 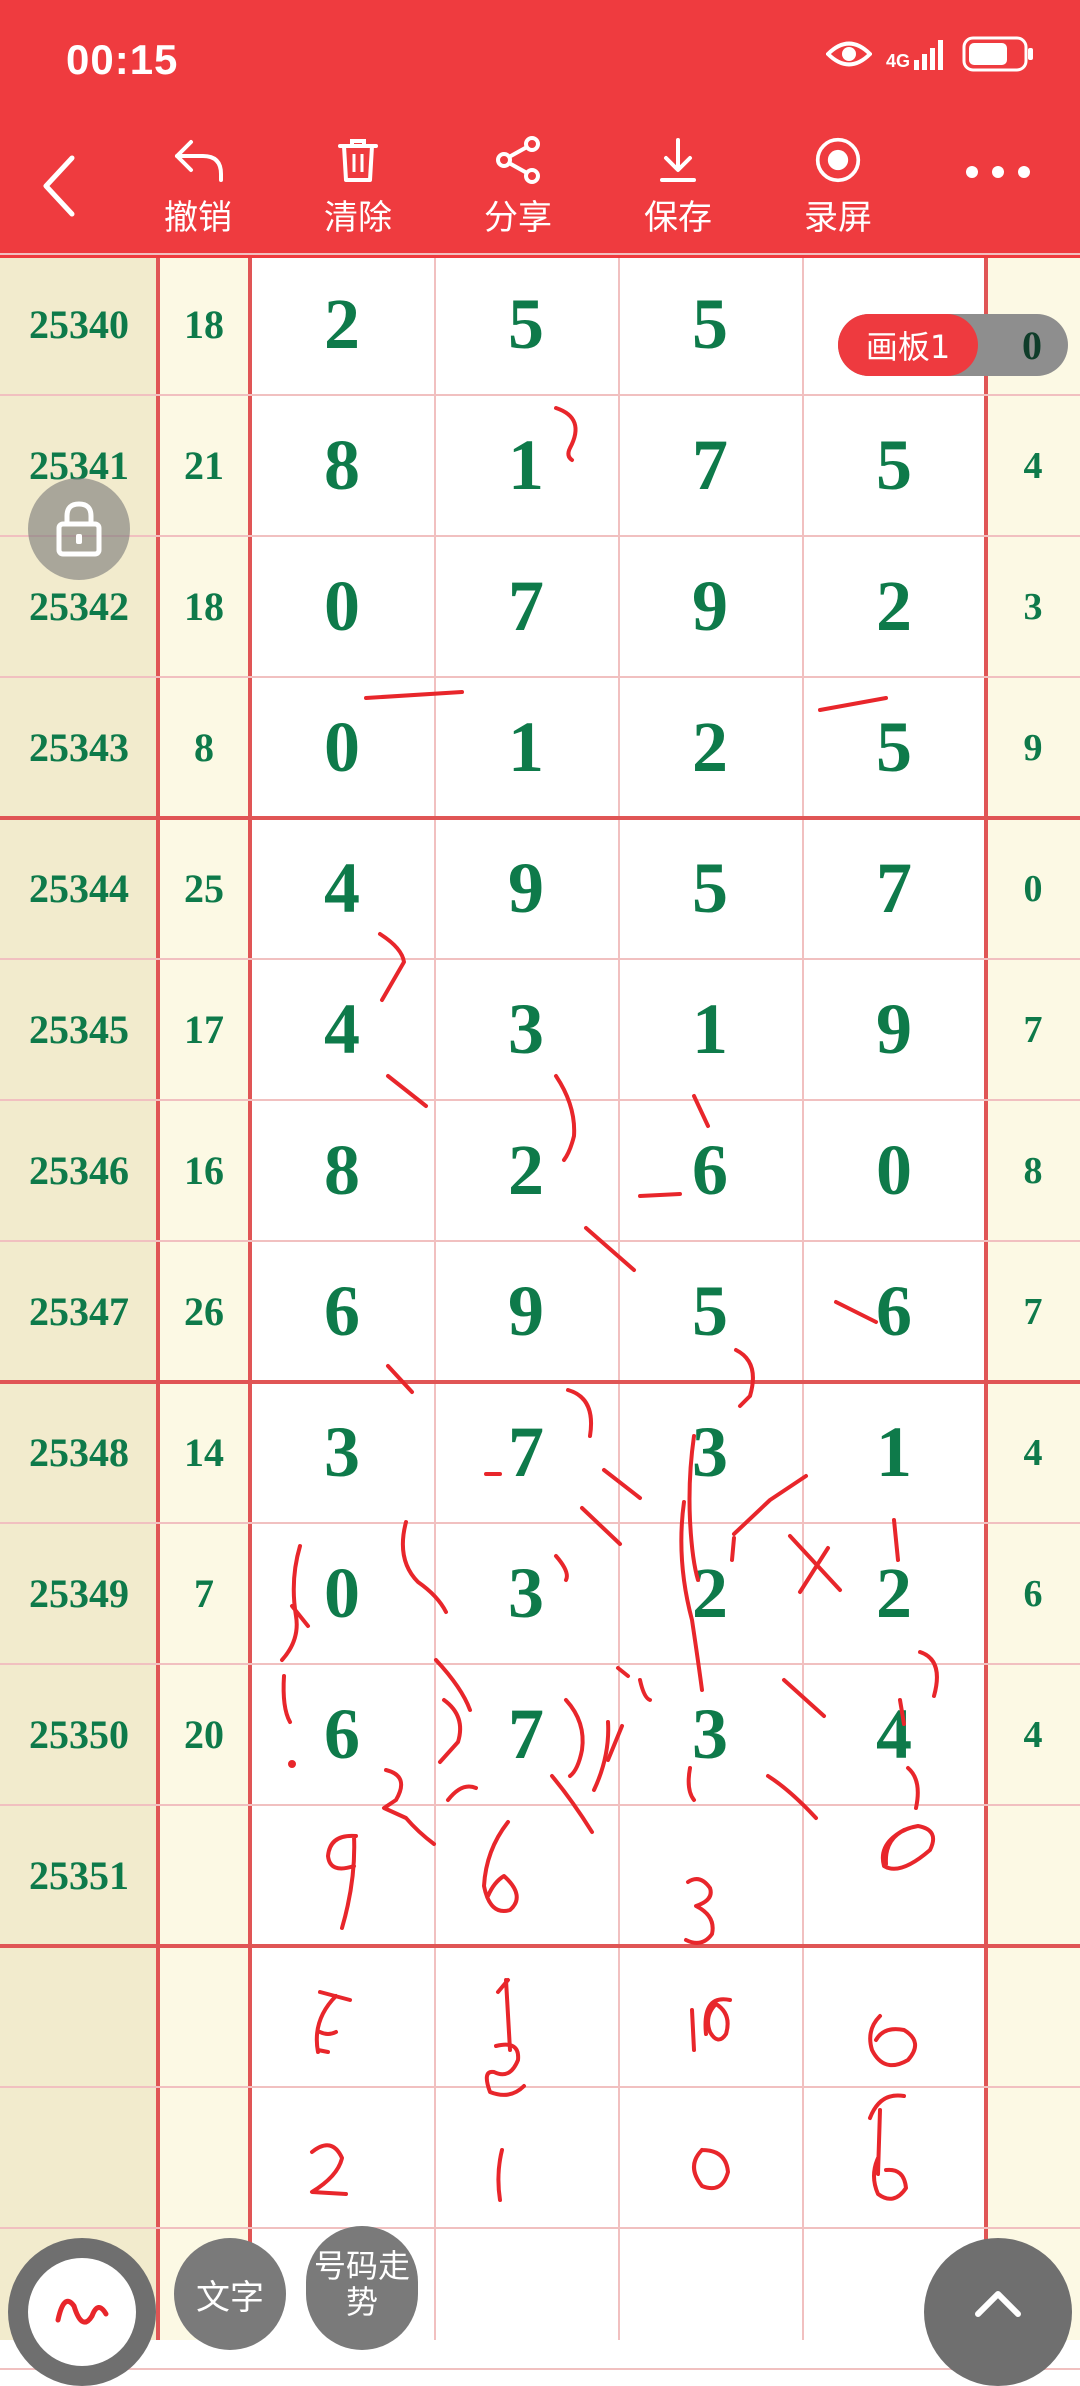 I want to click on sum-value: 16, so click(x=204, y=1170).